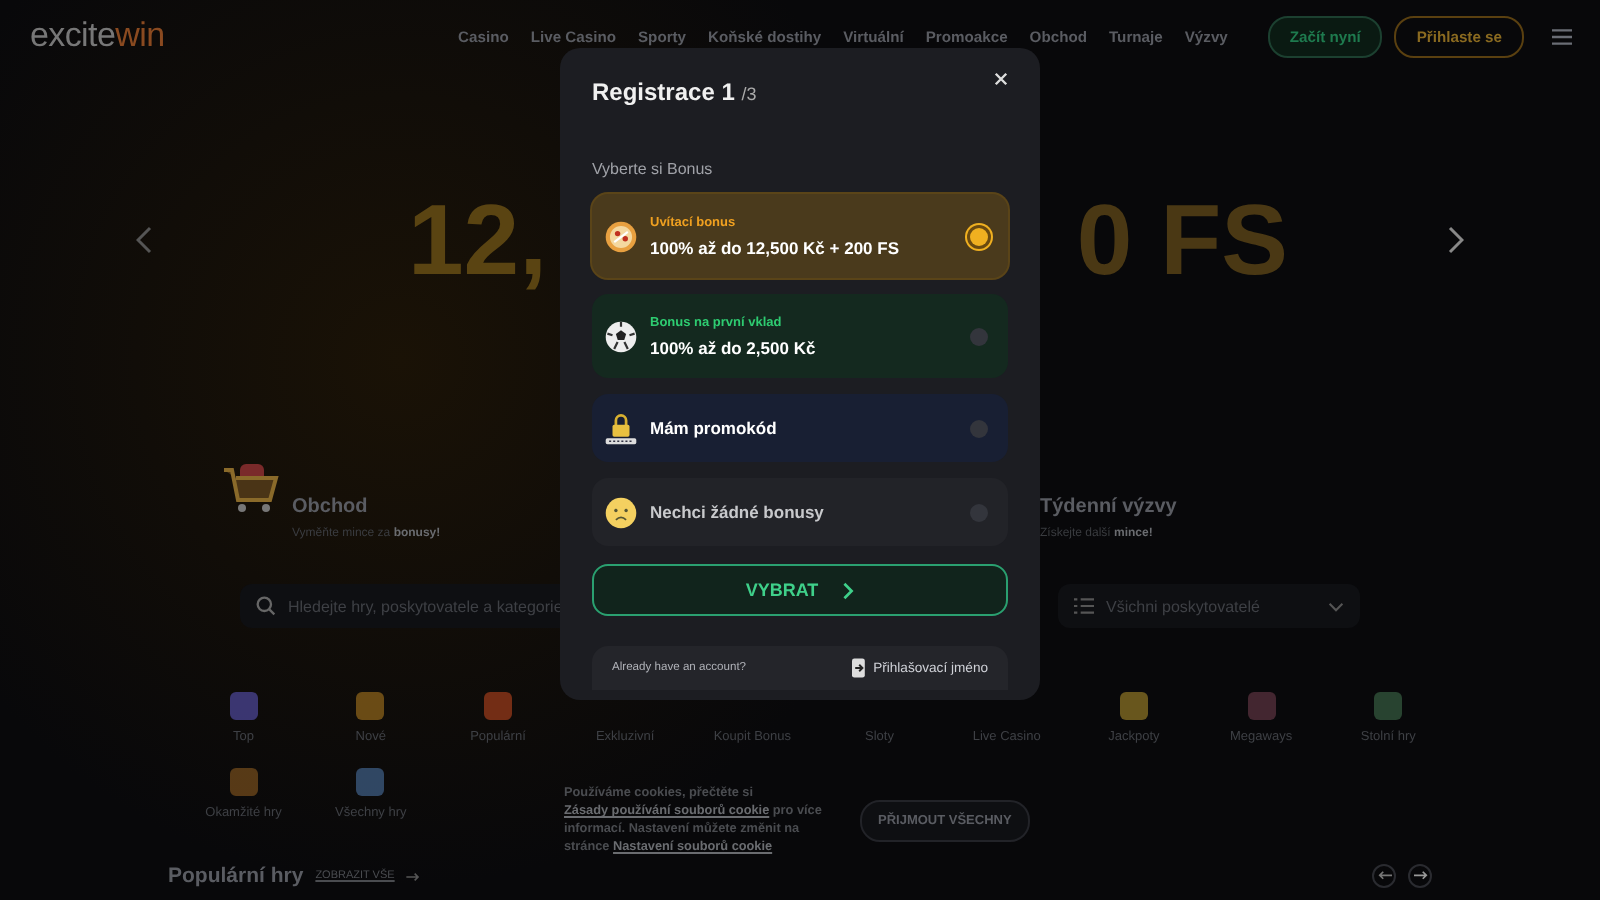 The image size is (1600, 900). Describe the element at coordinates (621, 336) in the screenshot. I see `soccer-ball-icon` at that location.